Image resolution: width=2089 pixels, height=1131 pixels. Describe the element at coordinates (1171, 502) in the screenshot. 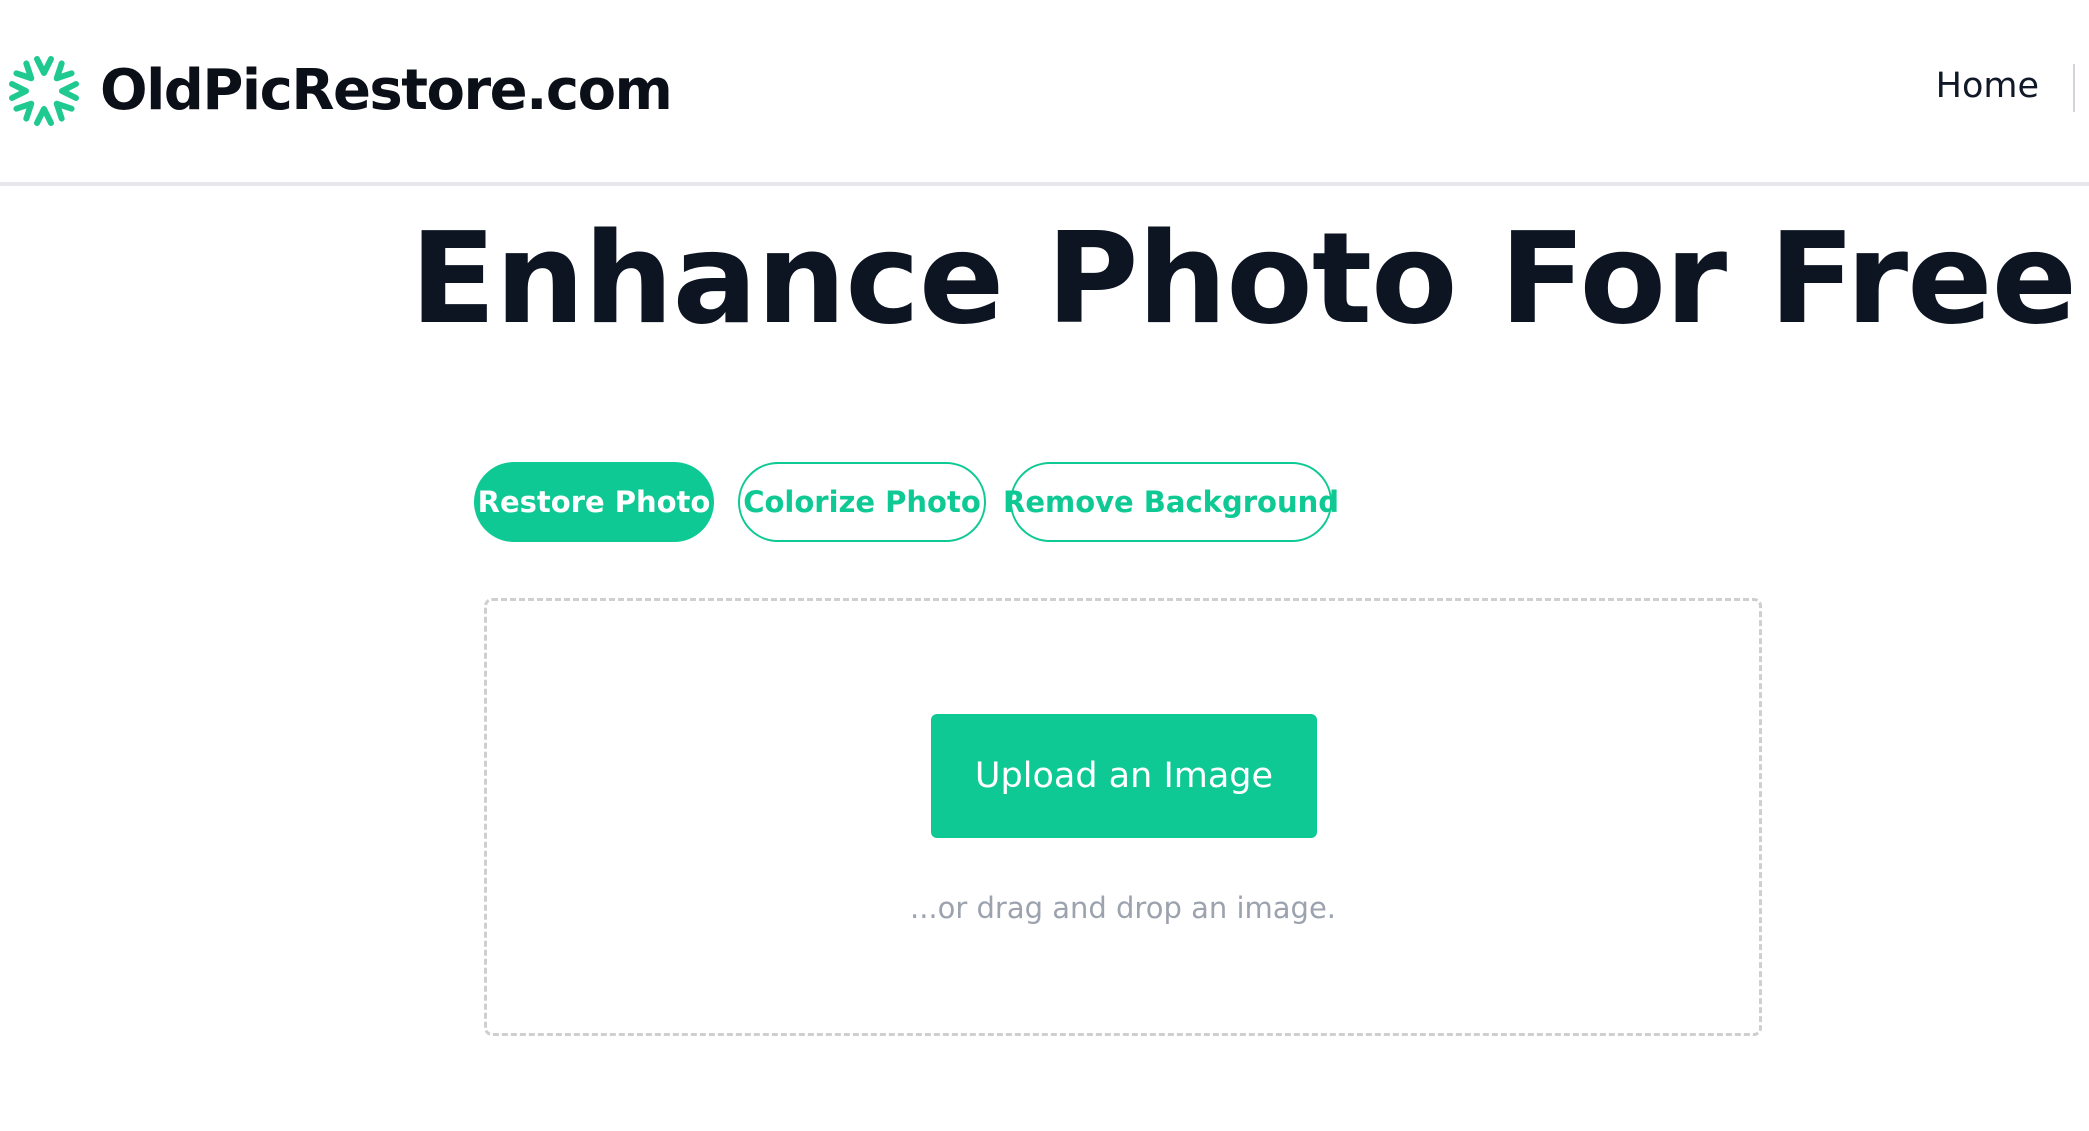

I see `tab-remove-background: Remove Background` at that location.